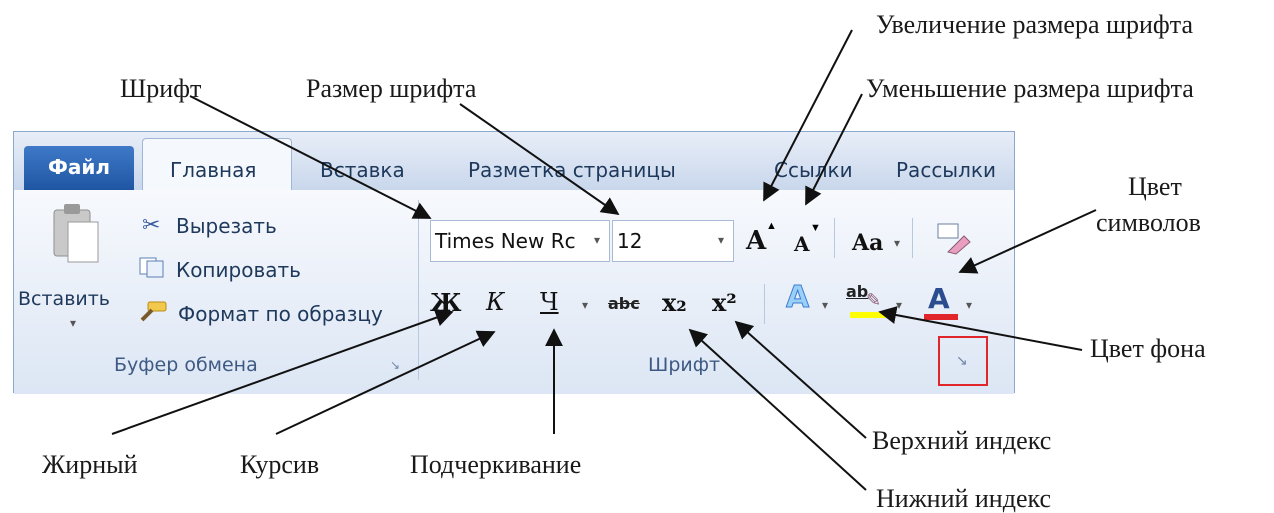  Describe the element at coordinates (385, 382) in the screenshot. I see `arrow-italic` at that location.